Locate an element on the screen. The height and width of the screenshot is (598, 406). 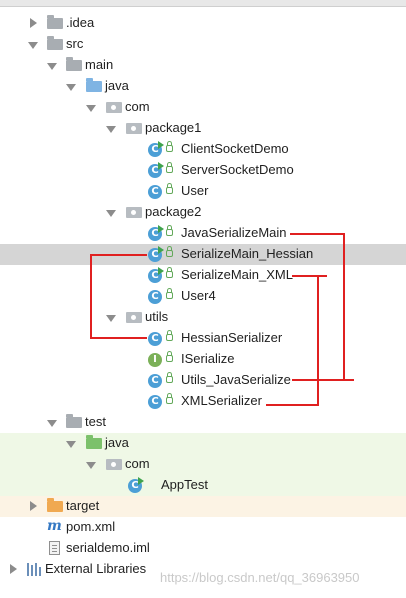
tree-item-JavaSerializeMain: C JavaSerializeMain is located at coordinates (203, 233).